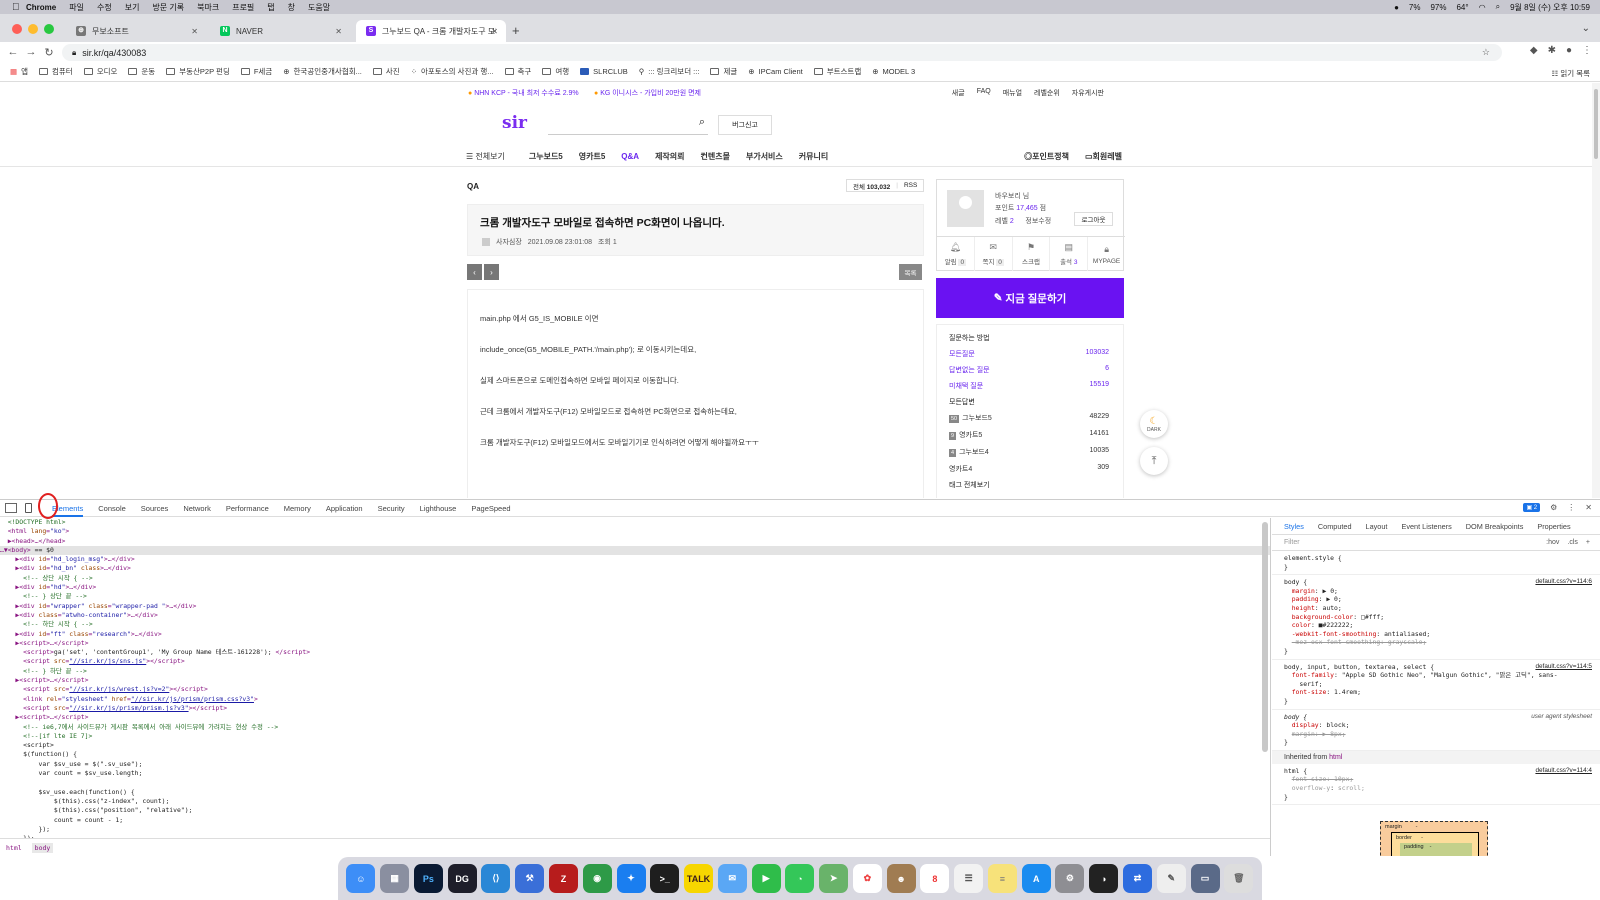 The height and width of the screenshot is (900, 1600). Describe the element at coordinates (431, 31) in the screenshot. I see `tab-sir-qa: S 그누보드 QA - 크롬 개발자도구 모바 ✕` at that location.